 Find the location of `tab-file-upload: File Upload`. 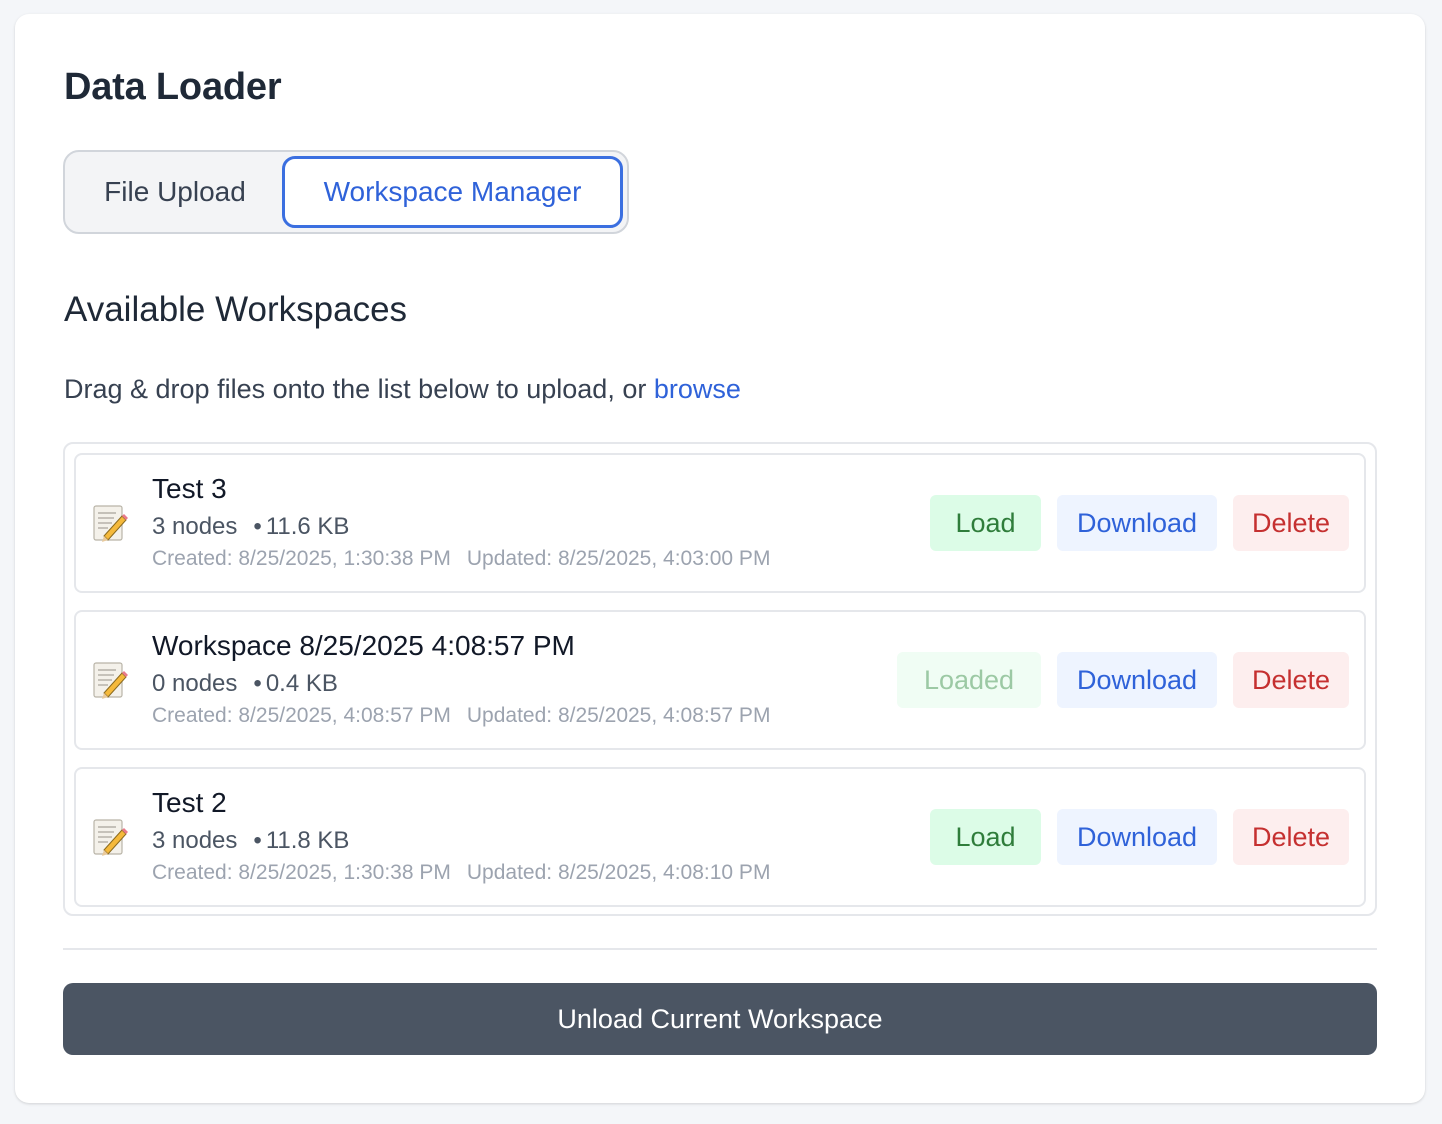

tab-file-upload: File Upload is located at coordinates (175, 192).